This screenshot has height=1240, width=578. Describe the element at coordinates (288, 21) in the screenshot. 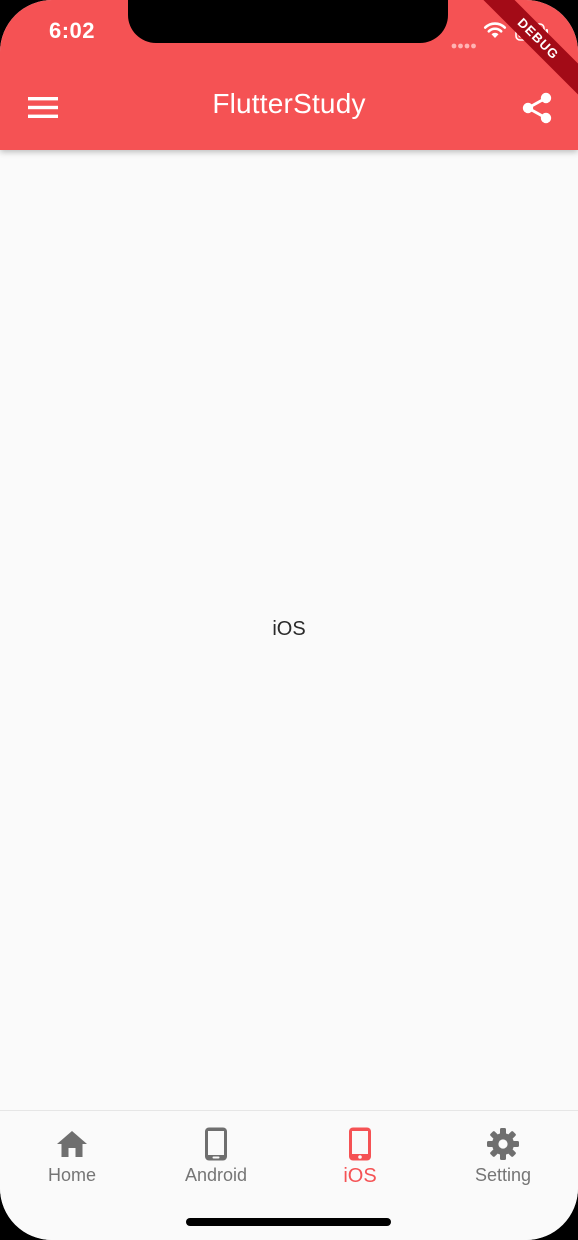

I see `device-notch` at that location.